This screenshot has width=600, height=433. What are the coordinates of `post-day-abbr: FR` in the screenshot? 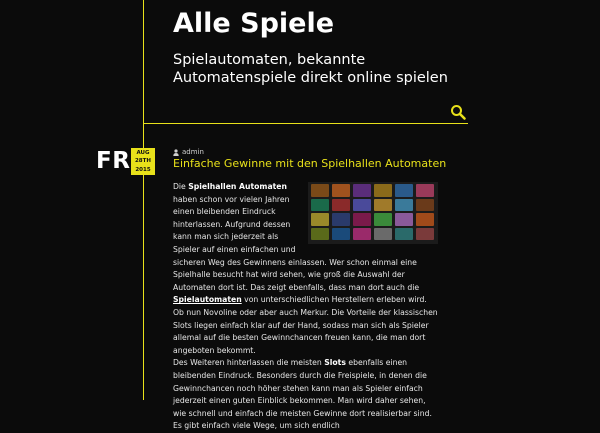 It's located at (113, 161).